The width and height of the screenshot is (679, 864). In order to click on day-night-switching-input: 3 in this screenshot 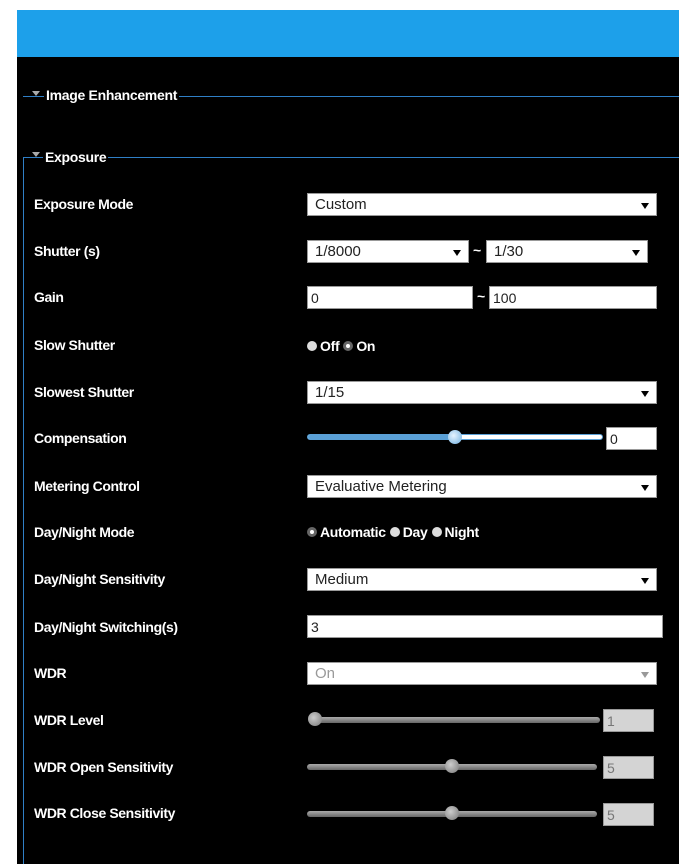, I will do `click(485, 626)`.